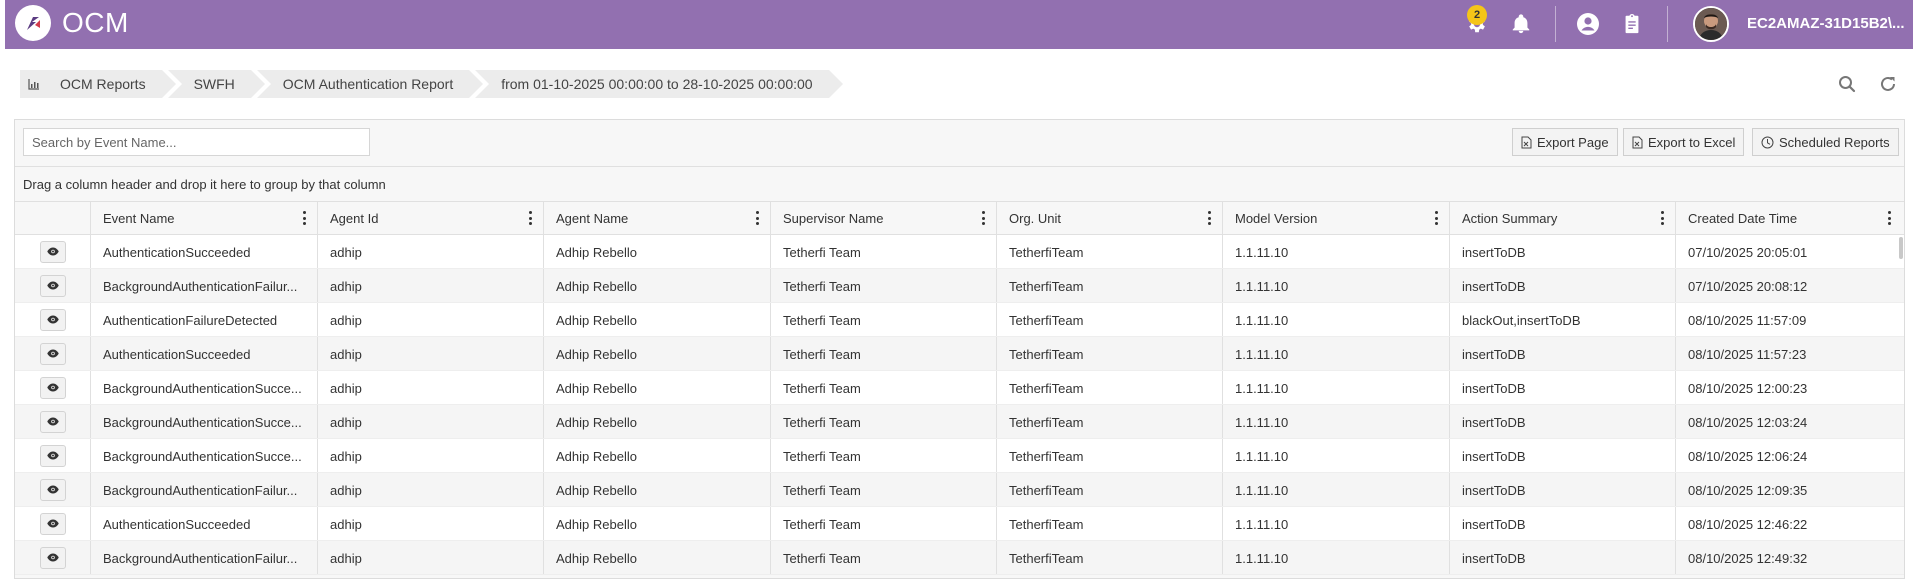 Image resolution: width=1913 pixels, height=579 pixels. What do you see at coordinates (95, 22) in the screenshot?
I see `app-title: OCM` at bounding box center [95, 22].